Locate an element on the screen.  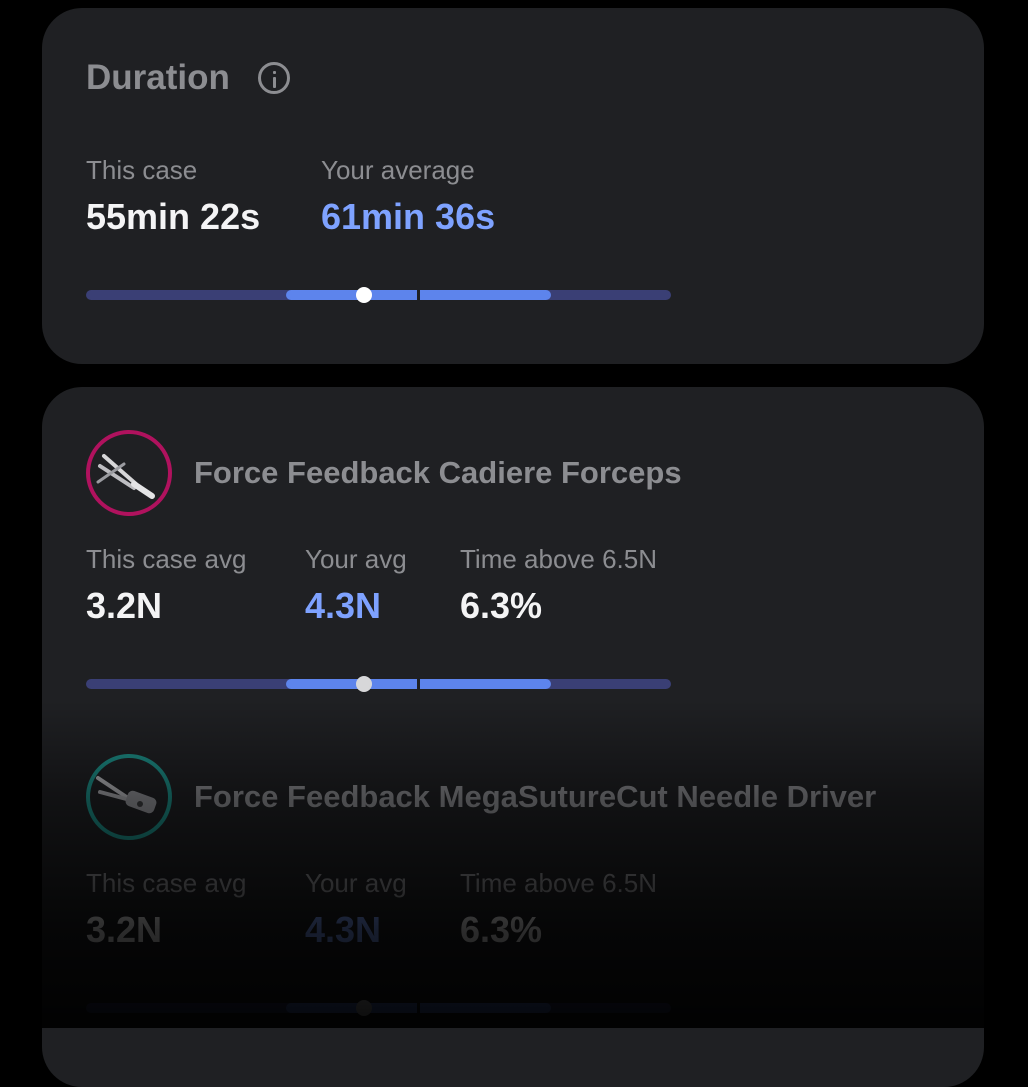
this-case-value: 55min 22s is located at coordinates (173, 216).